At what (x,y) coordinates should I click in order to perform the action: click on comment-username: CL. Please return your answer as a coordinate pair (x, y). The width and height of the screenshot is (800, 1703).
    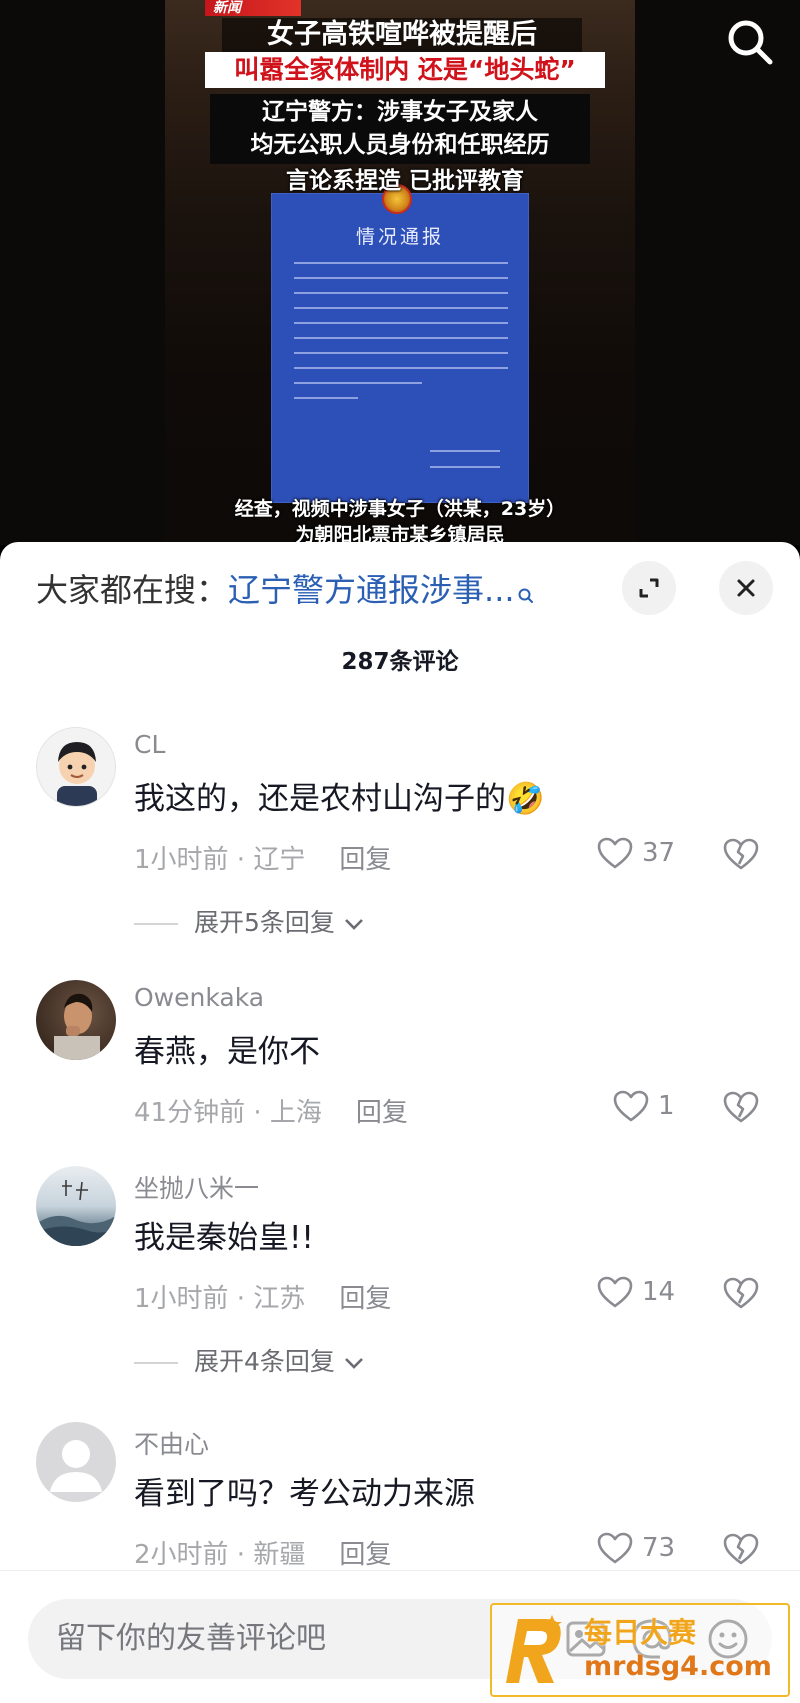
    Looking at the image, I should click on (149, 744).